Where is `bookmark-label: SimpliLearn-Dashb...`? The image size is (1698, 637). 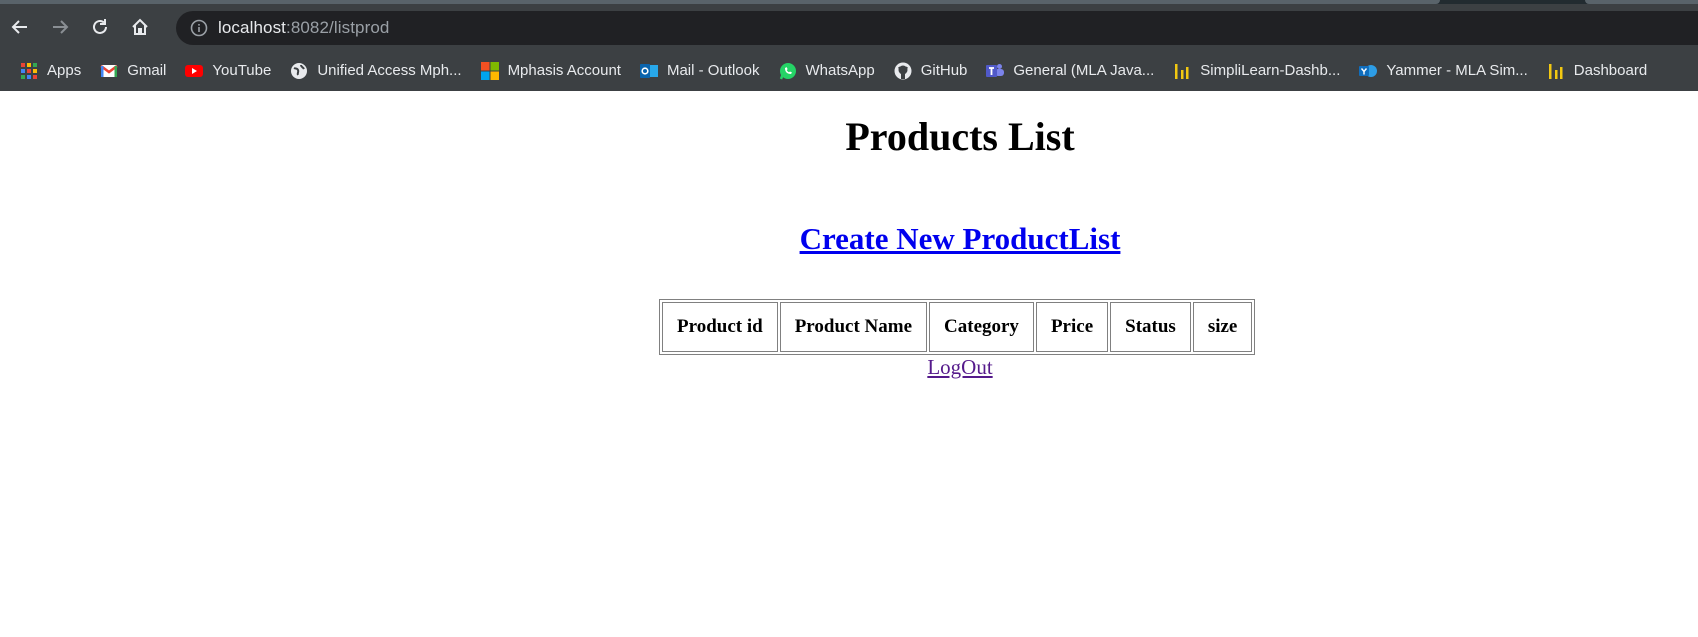
bookmark-label: SimpliLearn-Dashb... is located at coordinates (1270, 70).